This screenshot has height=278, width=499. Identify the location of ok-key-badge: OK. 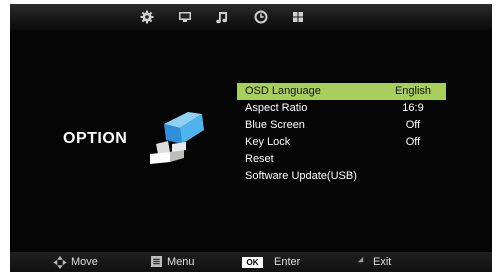
(252, 262).